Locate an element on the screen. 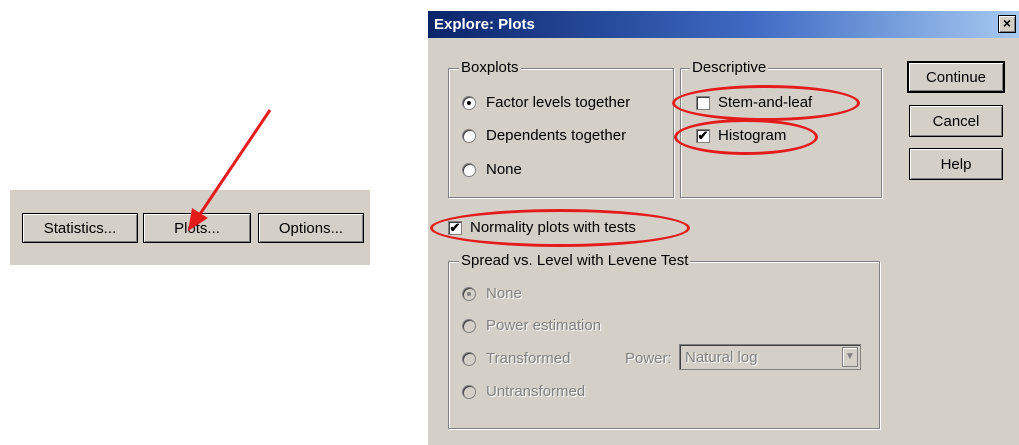 The width and height of the screenshot is (1019, 445). power-select: Natural log ▼ is located at coordinates (770, 357).